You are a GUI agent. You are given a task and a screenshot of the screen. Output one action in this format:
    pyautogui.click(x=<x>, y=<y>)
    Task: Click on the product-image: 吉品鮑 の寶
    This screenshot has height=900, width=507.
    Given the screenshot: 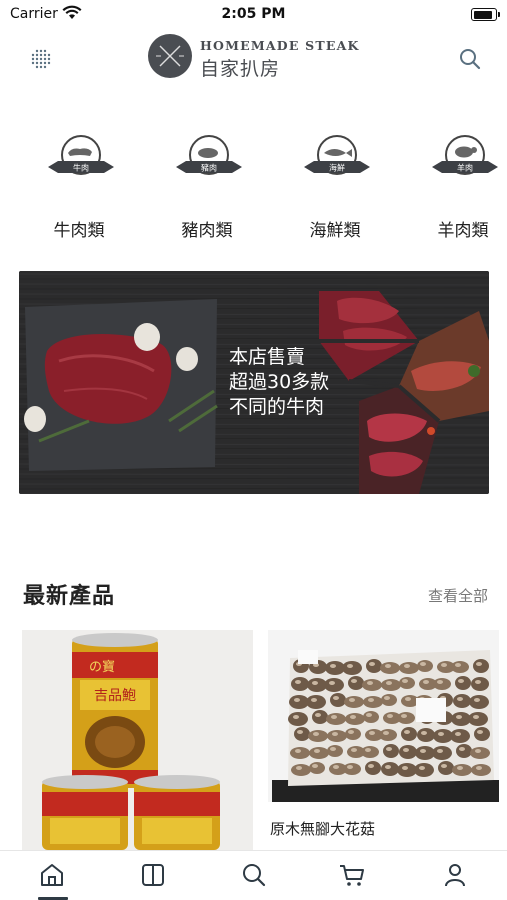 What is the action you would take?
    pyautogui.click(x=137, y=740)
    